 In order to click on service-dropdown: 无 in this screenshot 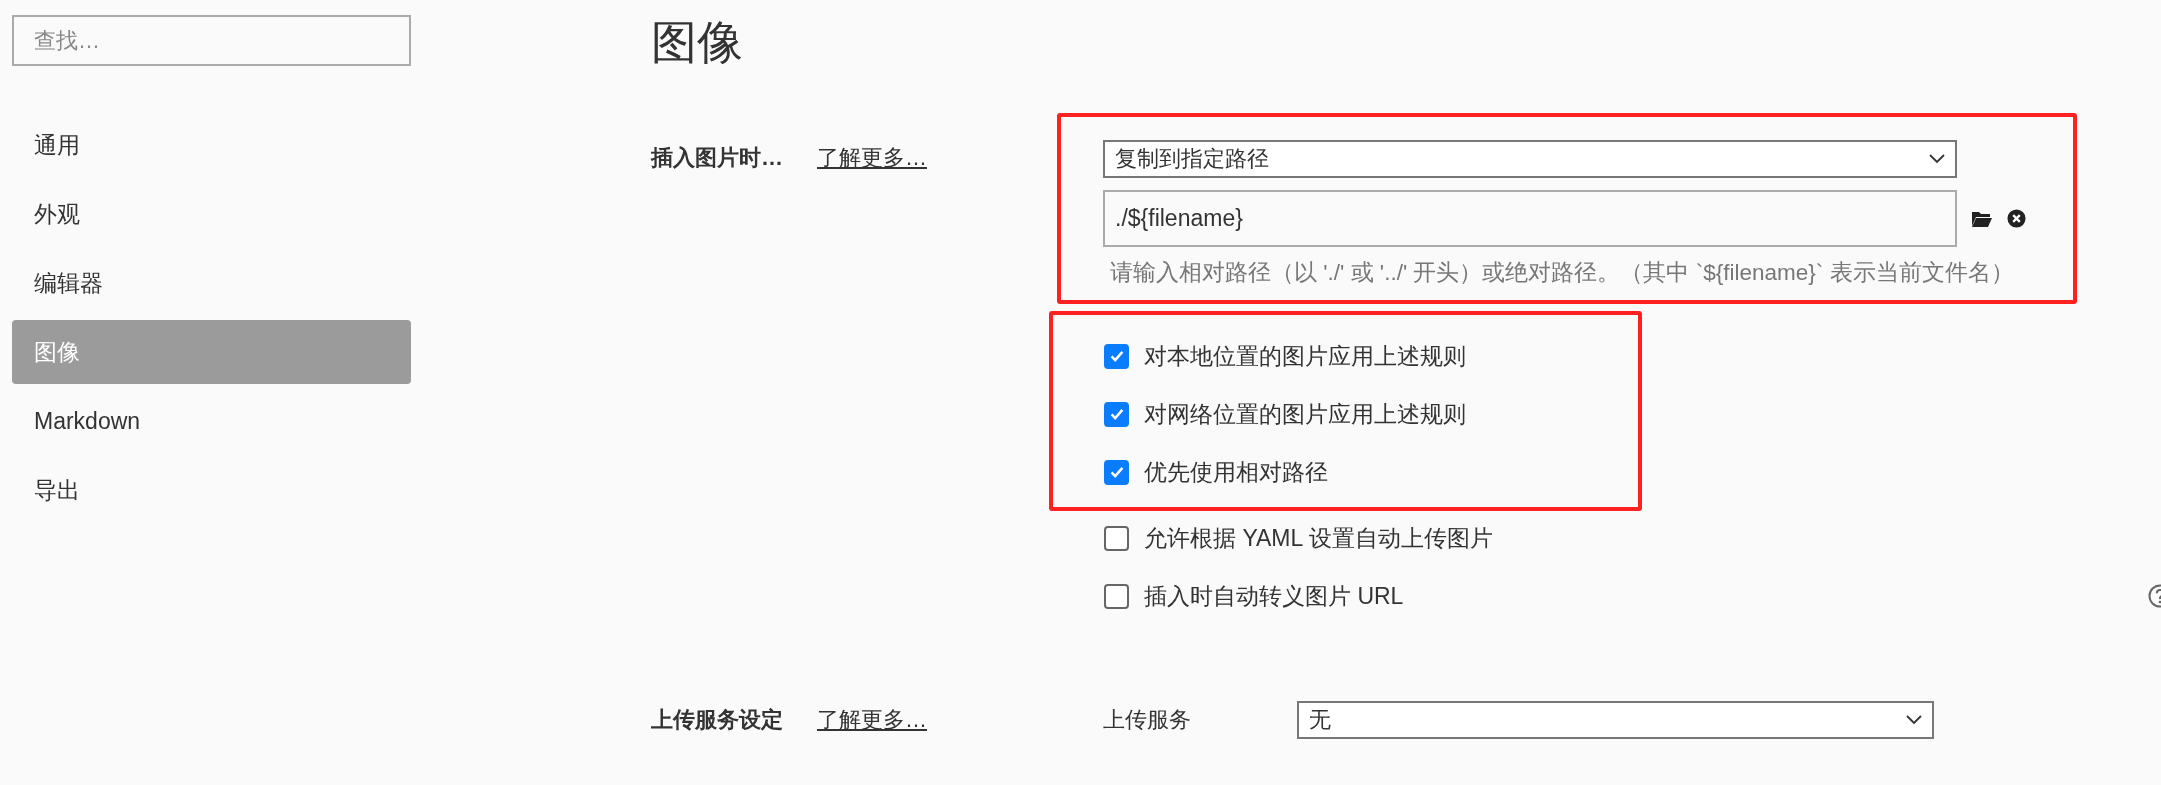, I will do `click(1615, 720)`.